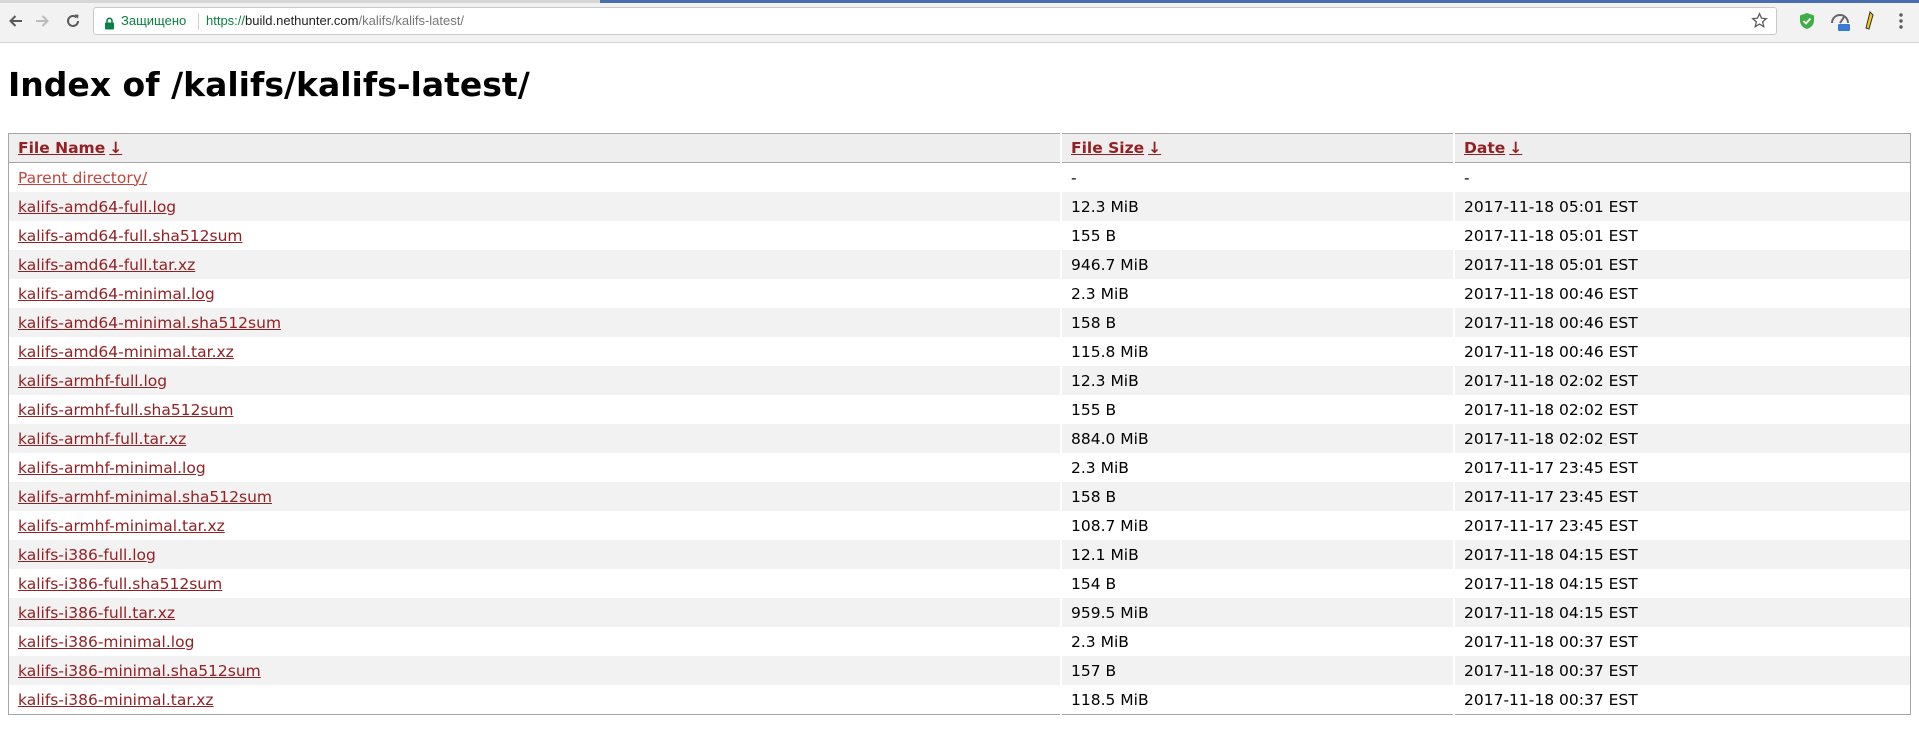 This screenshot has height=733, width=1919. What do you see at coordinates (534, 264) in the screenshot?
I see `file-name-cell: kalifs-amd64-full.tar.xz` at bounding box center [534, 264].